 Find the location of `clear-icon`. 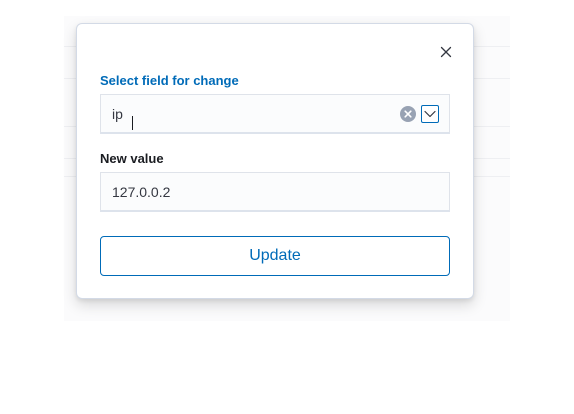

clear-icon is located at coordinates (408, 114).